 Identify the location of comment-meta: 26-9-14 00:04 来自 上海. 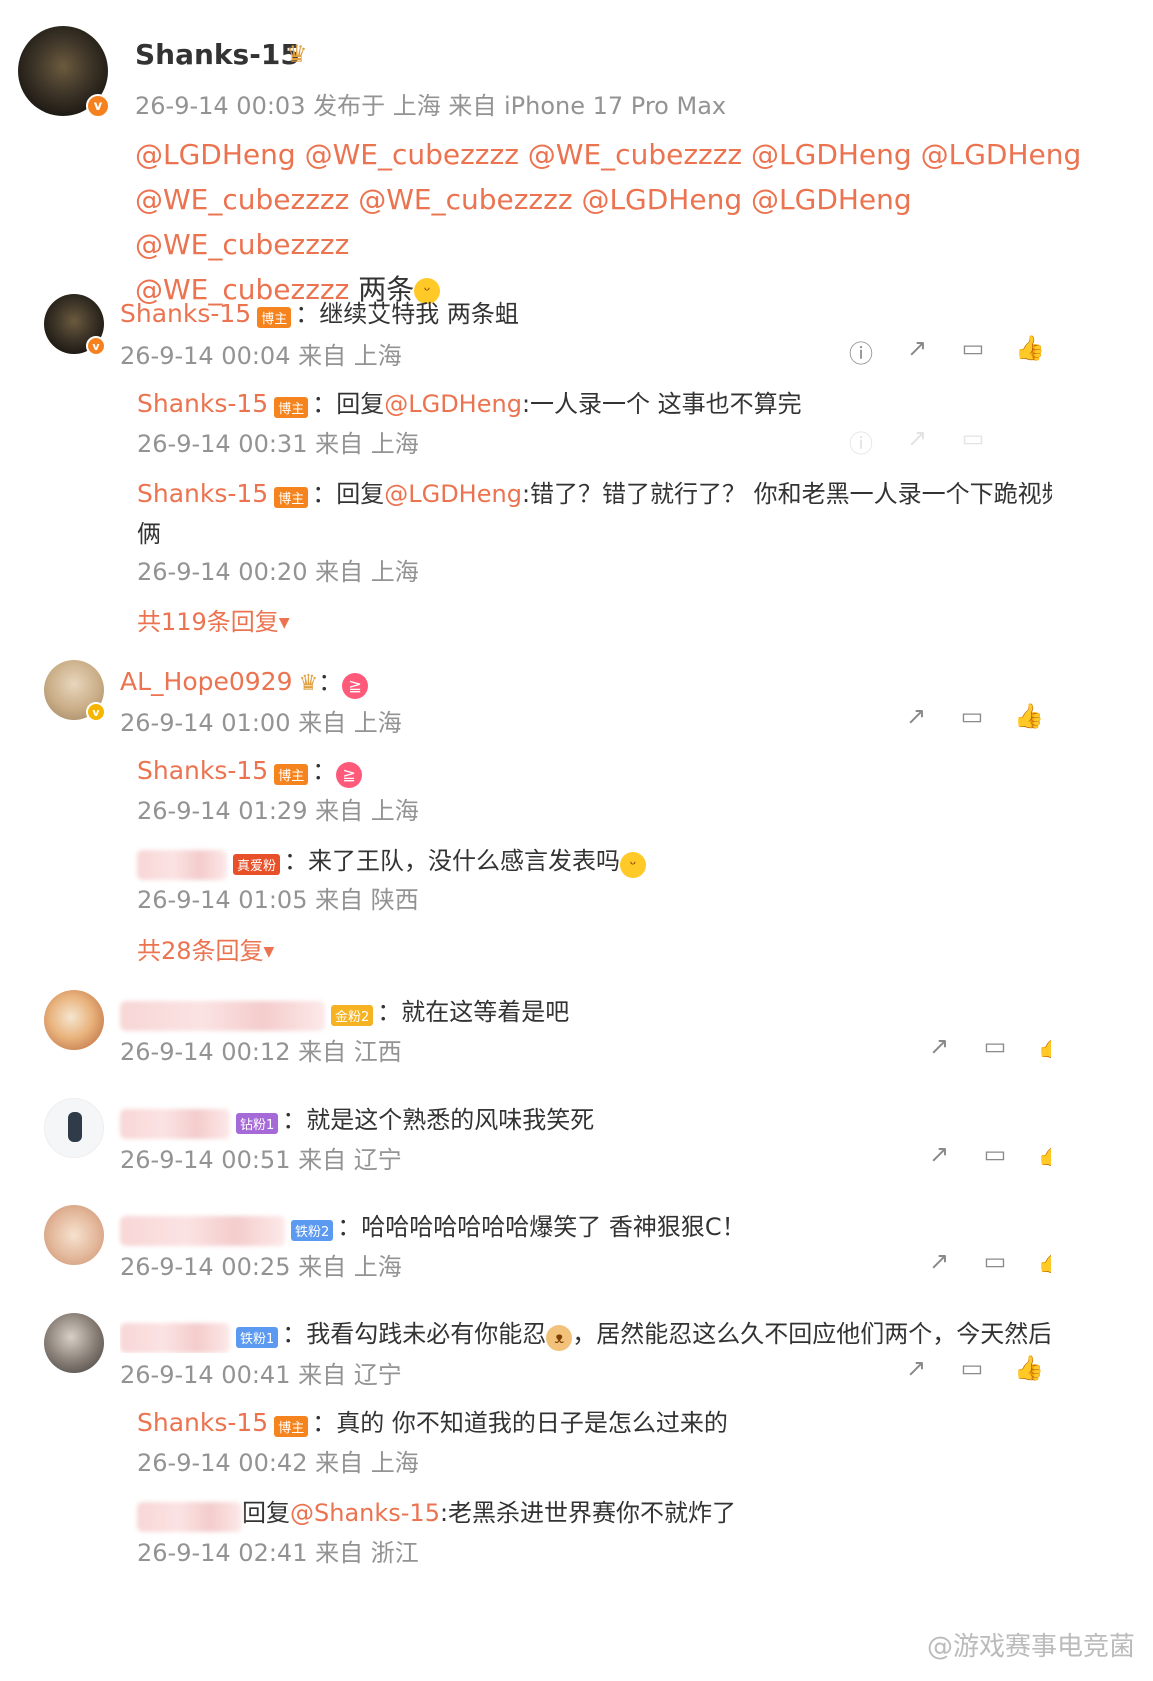
(261, 356).